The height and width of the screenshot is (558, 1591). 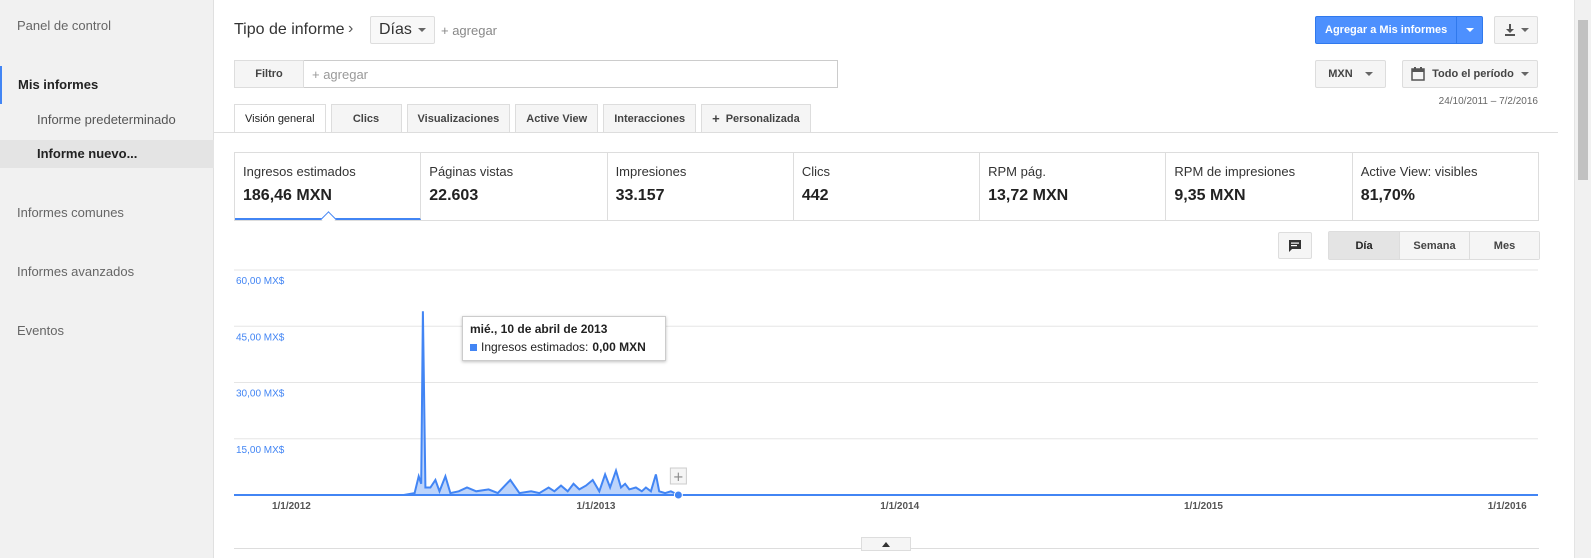 I want to click on tooltip-value: 0,00 MXN, so click(x=619, y=347).